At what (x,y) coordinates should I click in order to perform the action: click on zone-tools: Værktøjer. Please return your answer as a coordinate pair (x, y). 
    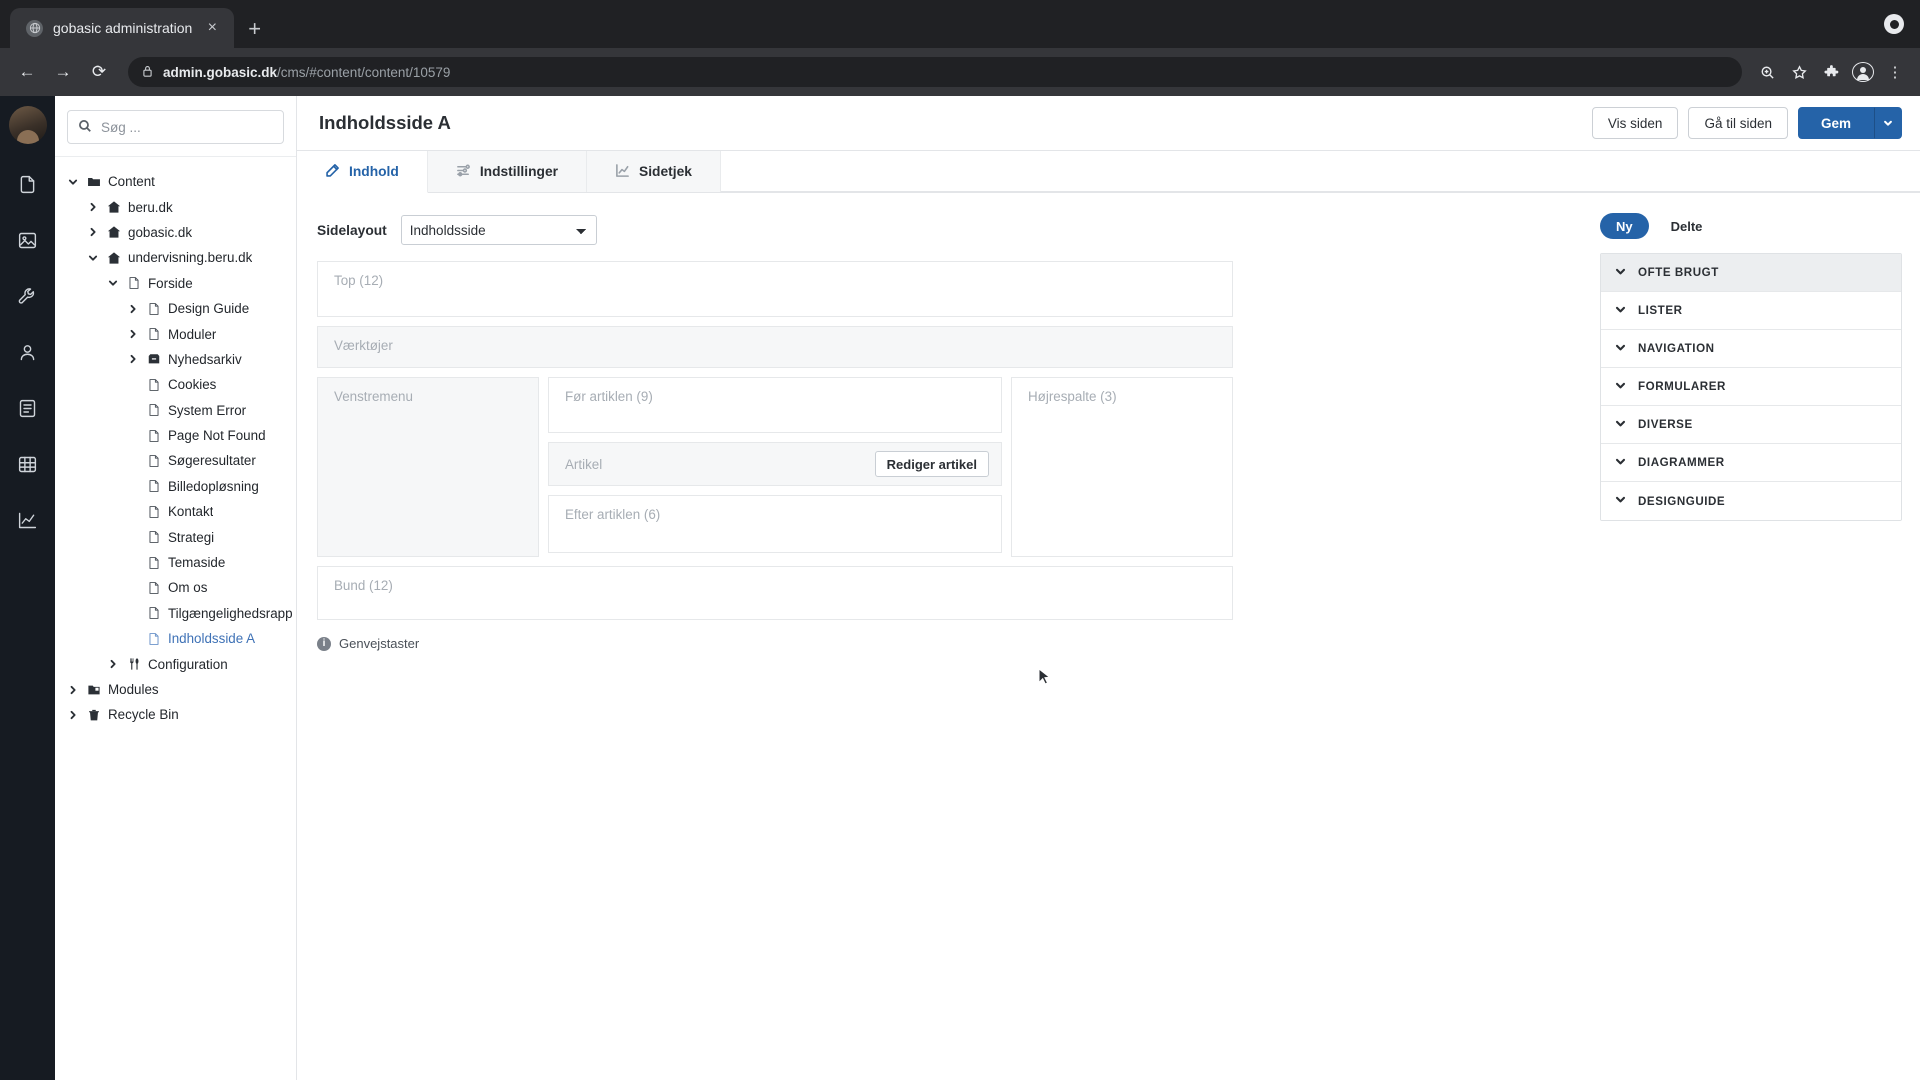
    Looking at the image, I should click on (775, 347).